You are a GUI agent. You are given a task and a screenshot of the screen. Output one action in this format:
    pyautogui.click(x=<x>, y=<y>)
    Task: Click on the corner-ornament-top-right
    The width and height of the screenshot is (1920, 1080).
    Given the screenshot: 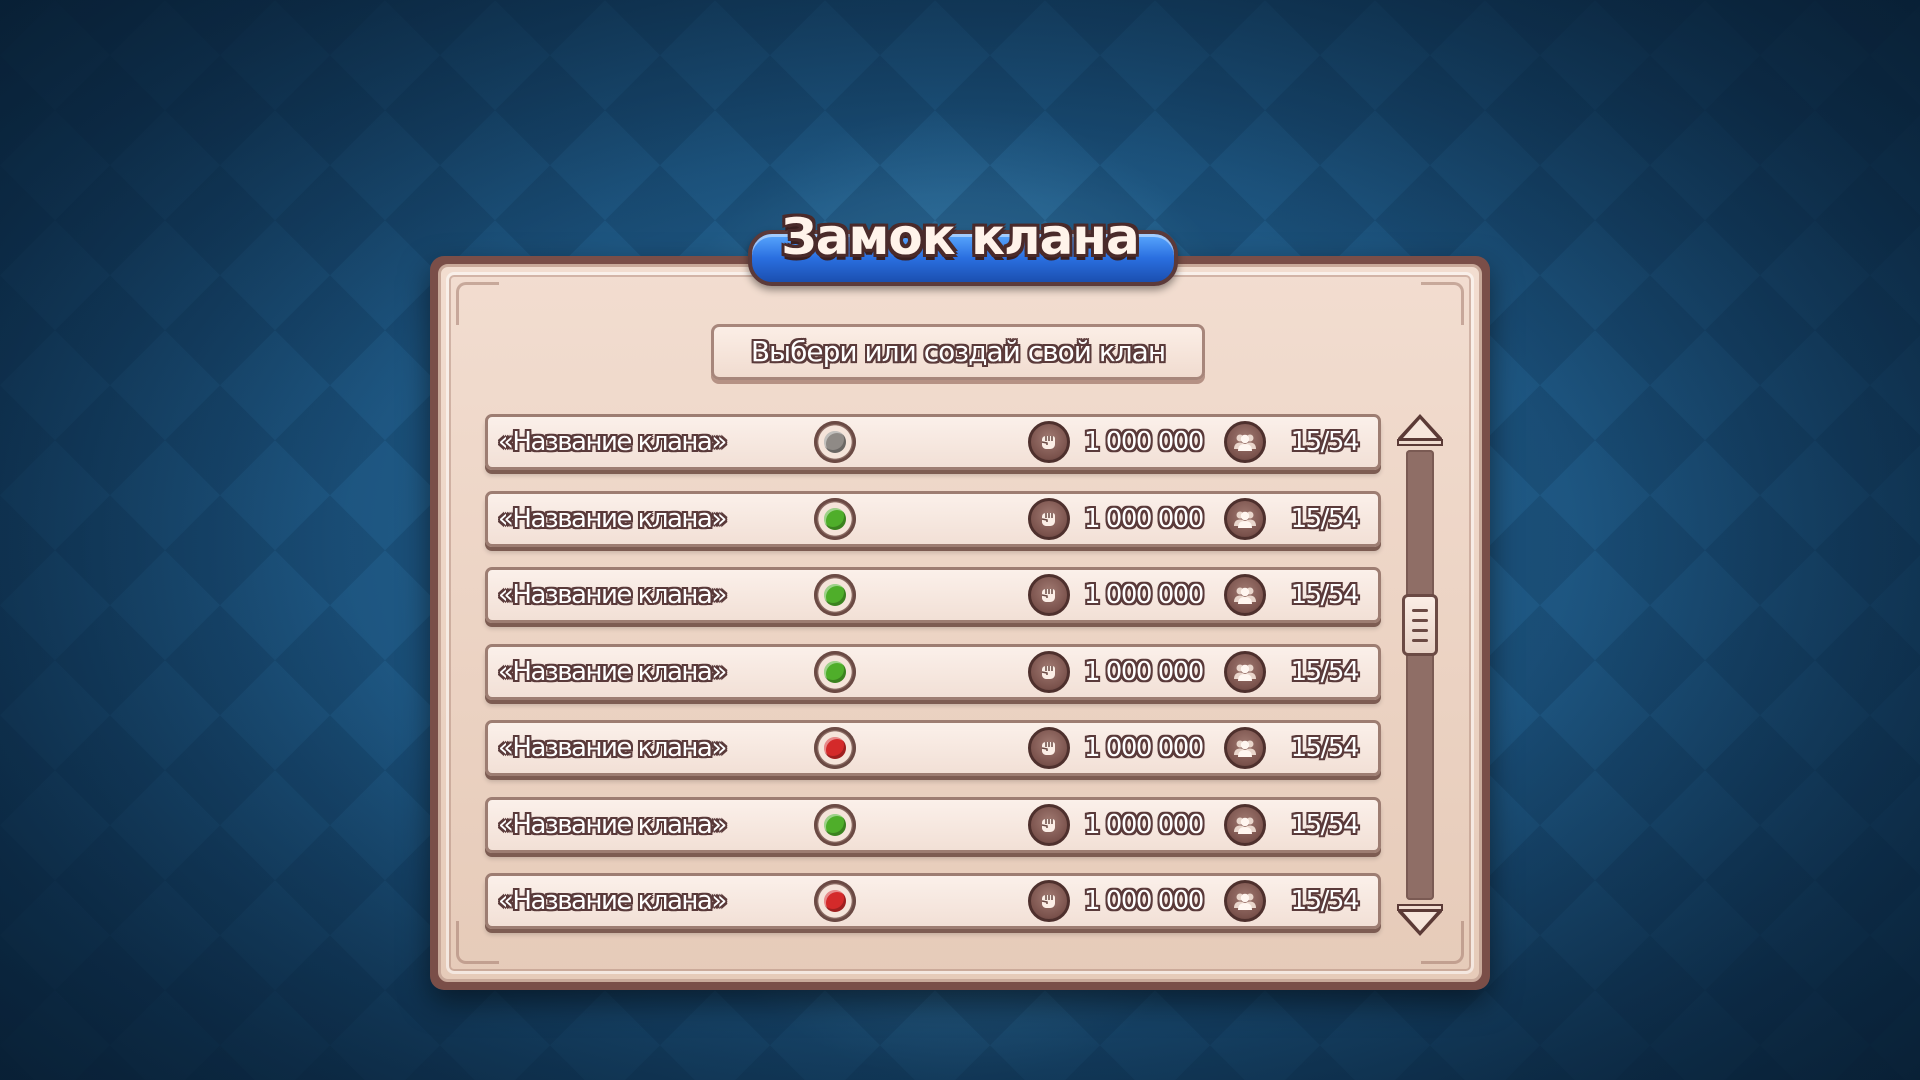 What is the action you would take?
    pyautogui.click(x=1442, y=303)
    